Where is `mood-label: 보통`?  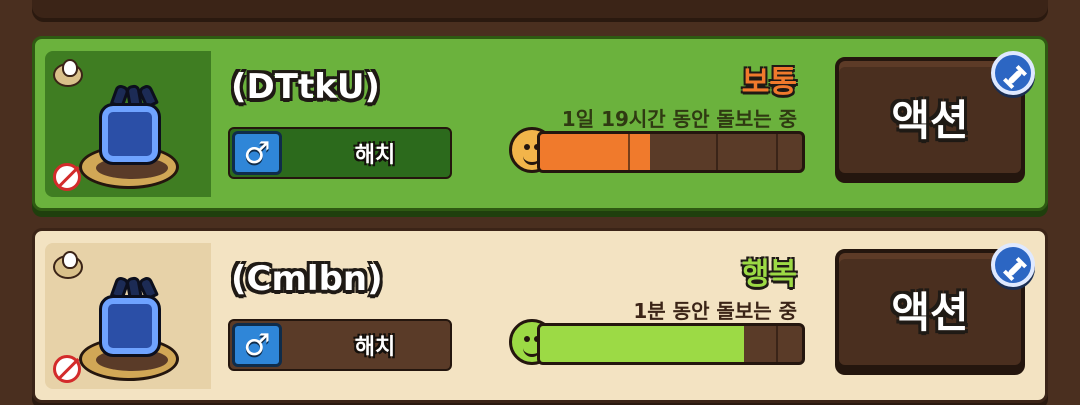
mood-label: 보통 is located at coordinates (769, 82).